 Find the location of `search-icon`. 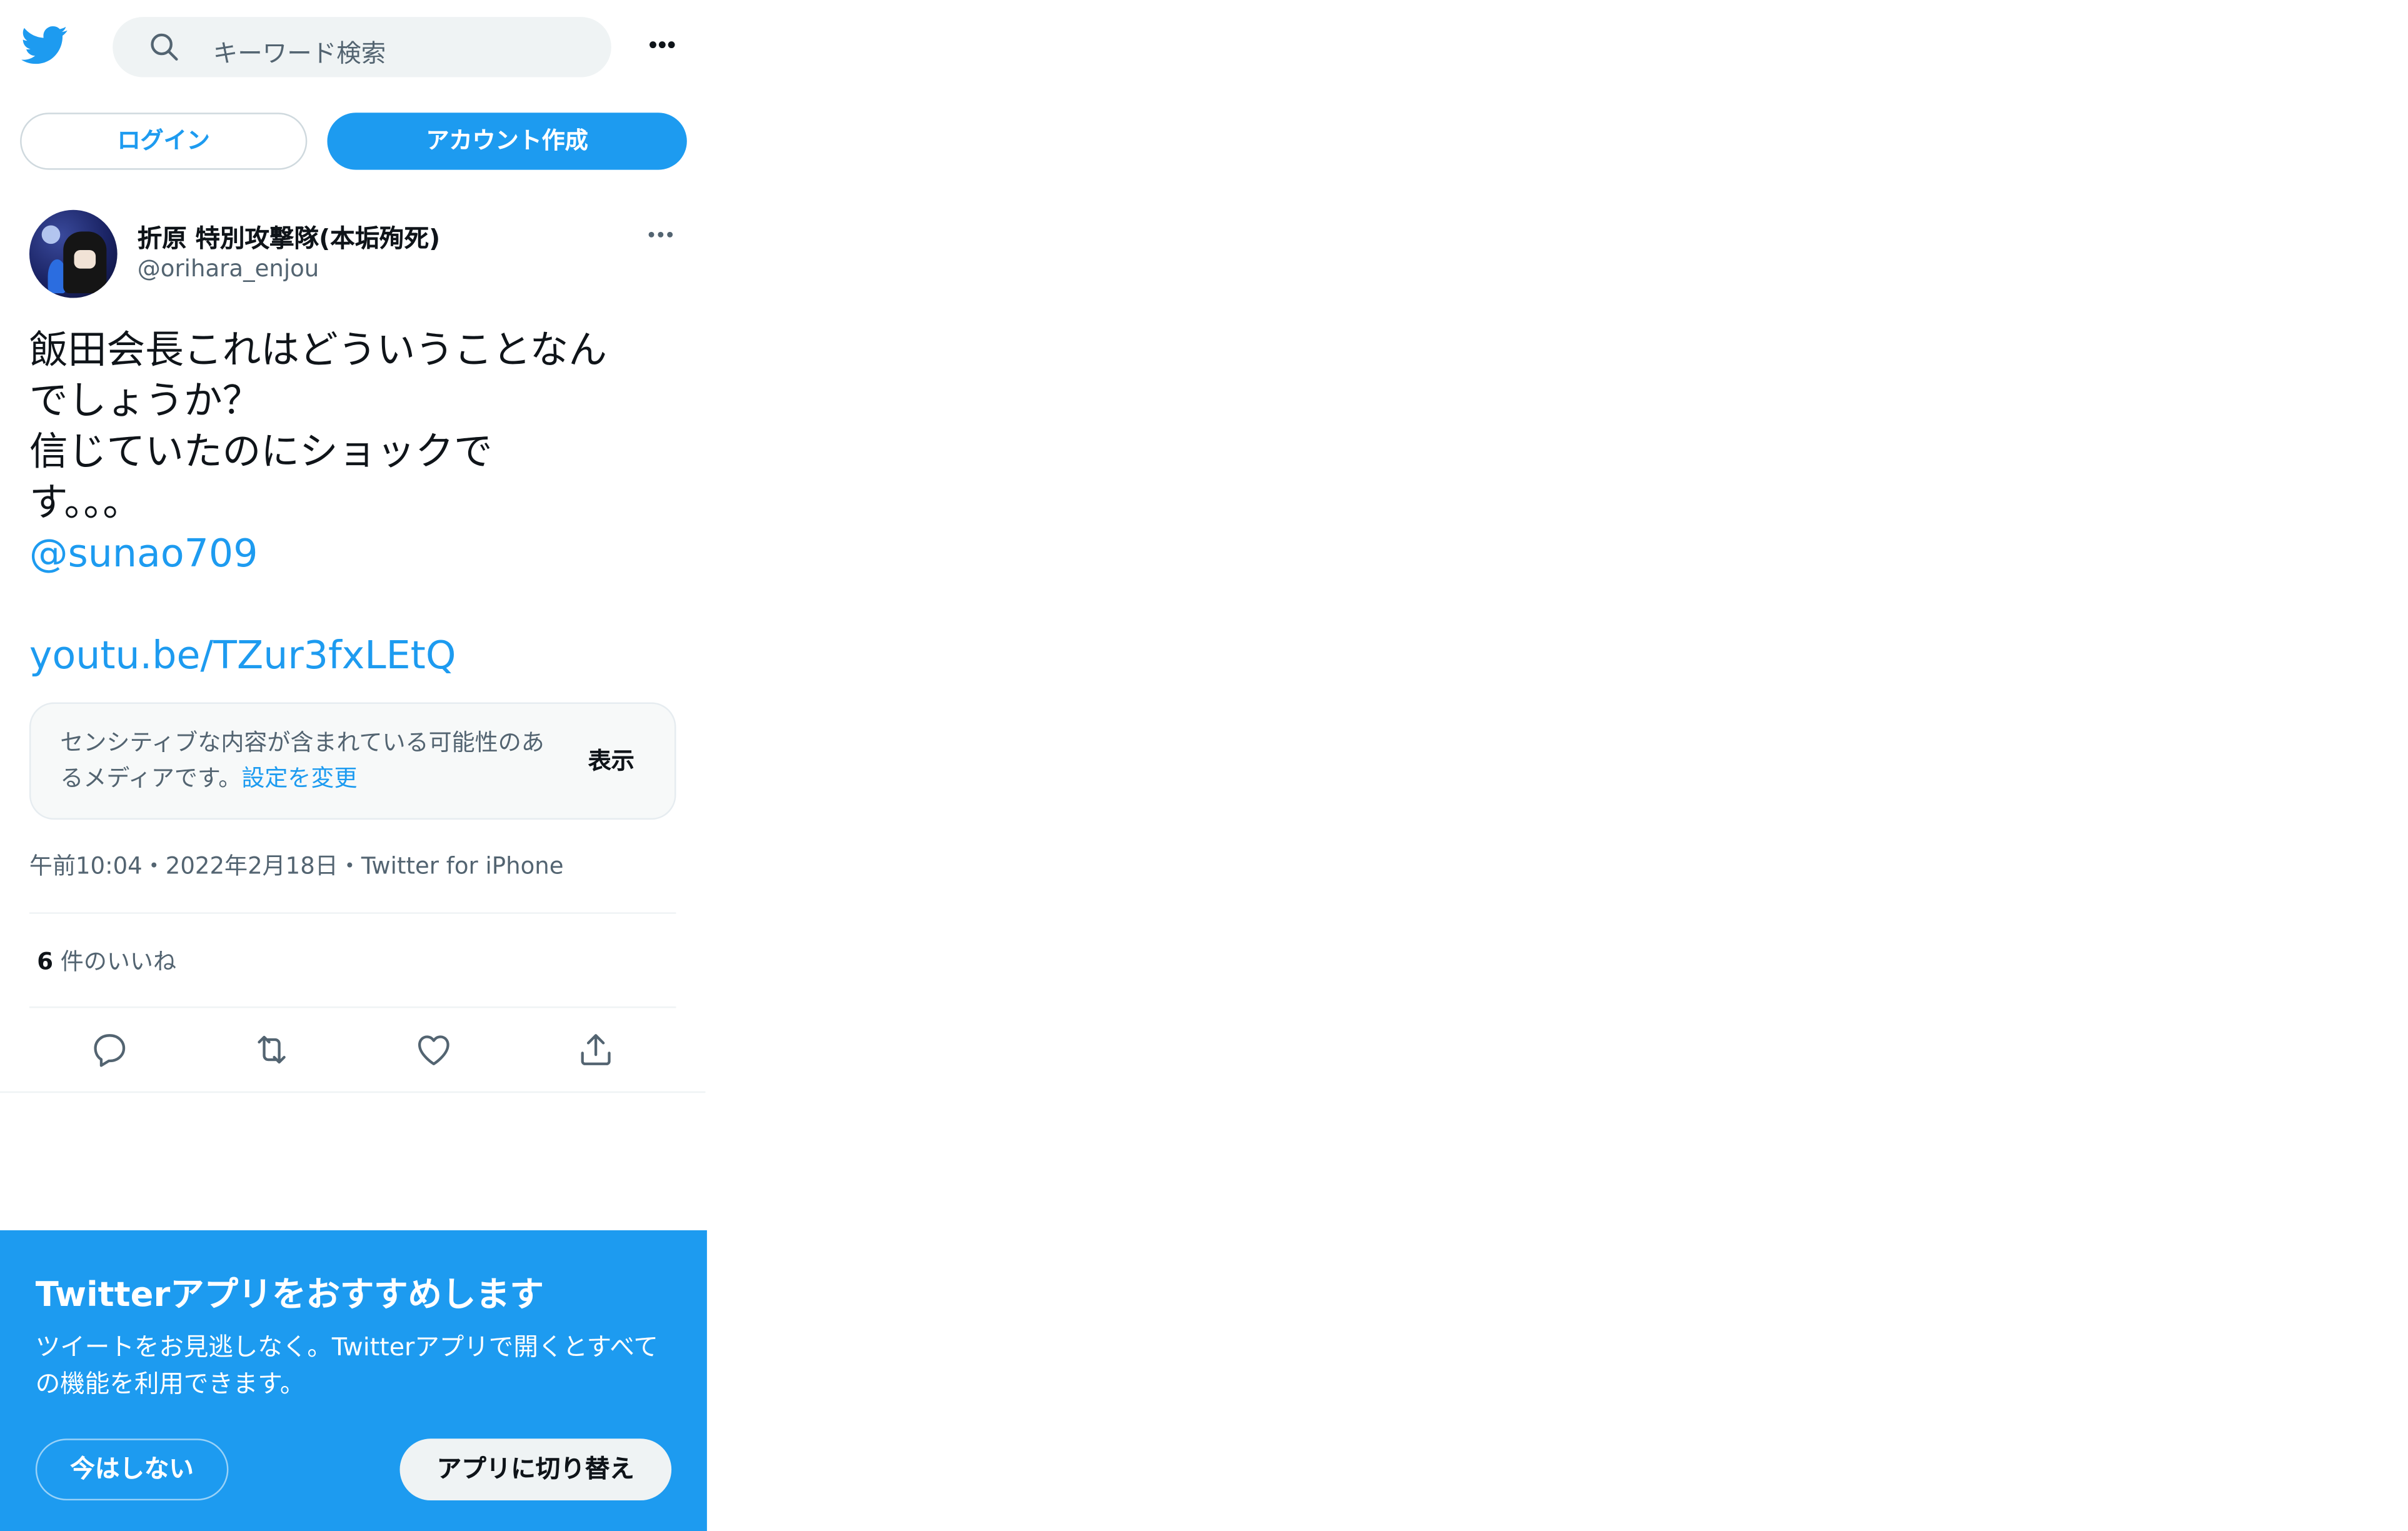

search-icon is located at coordinates (164, 47).